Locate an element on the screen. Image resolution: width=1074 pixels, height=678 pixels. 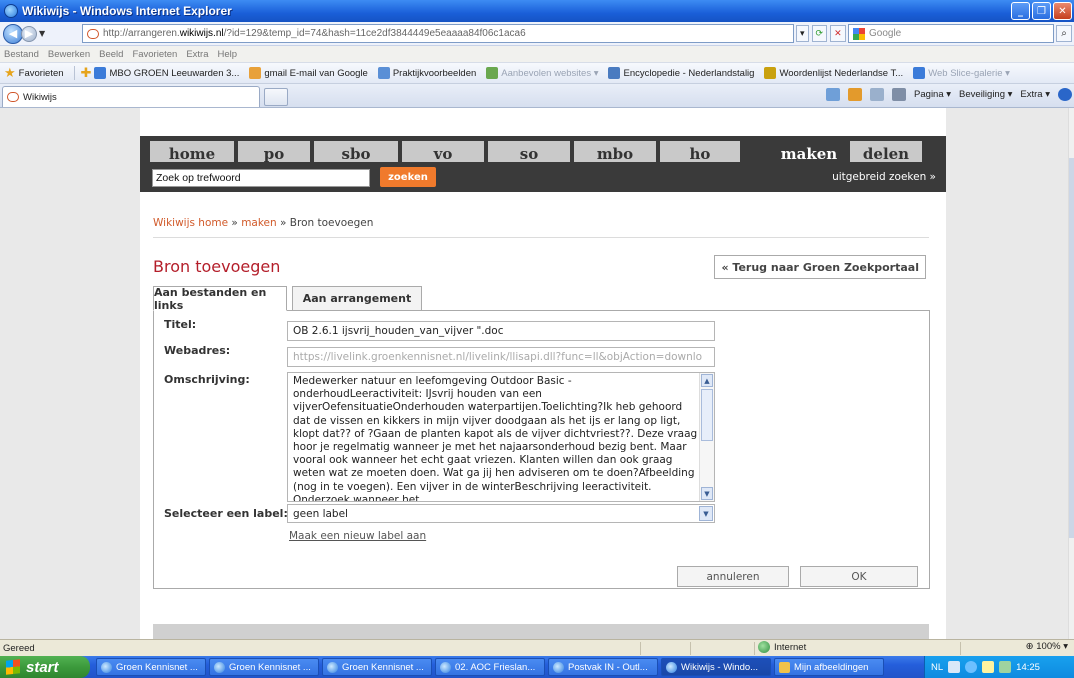
menu-help: Help is located at coordinates (228, 54).